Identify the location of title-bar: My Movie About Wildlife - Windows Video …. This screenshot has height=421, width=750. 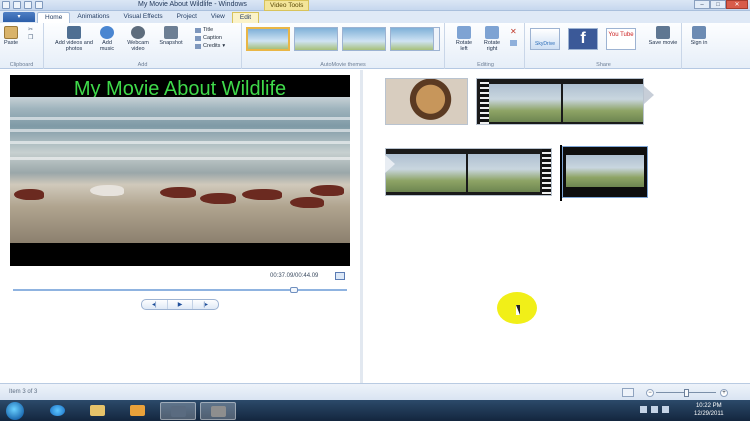
(375, 5).